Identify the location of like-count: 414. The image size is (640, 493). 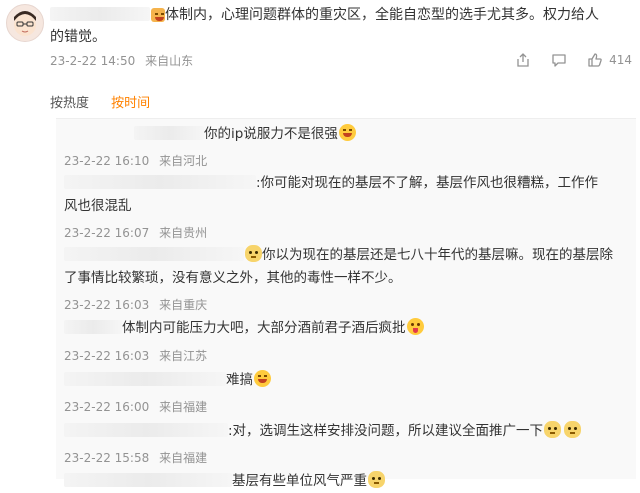
(620, 60).